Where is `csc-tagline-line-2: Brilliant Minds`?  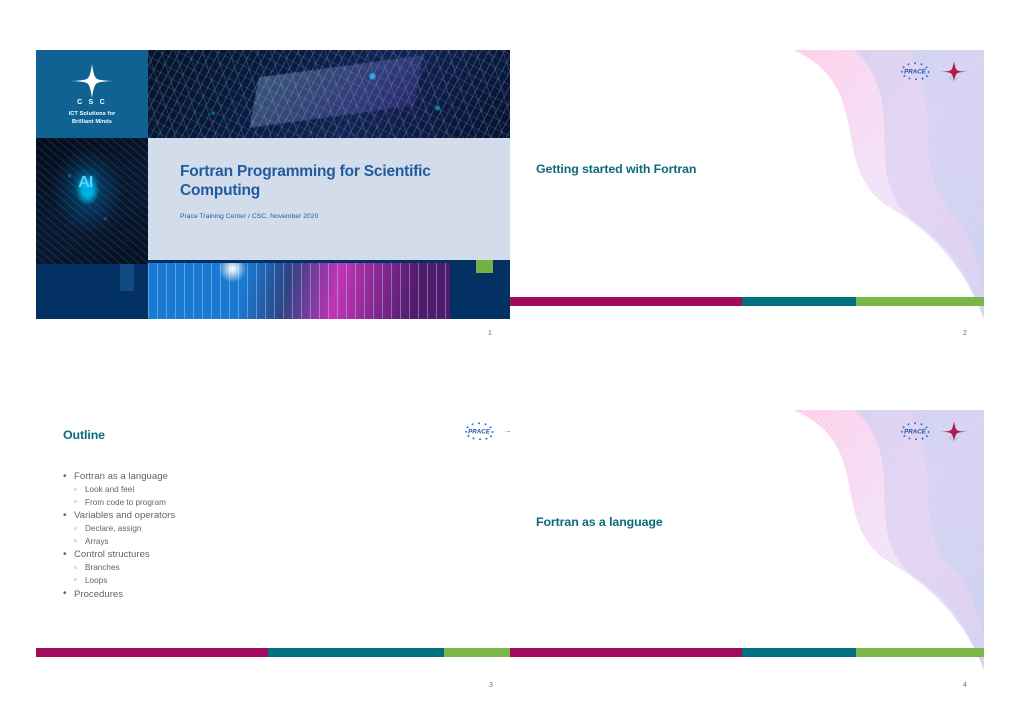 csc-tagline-line-2: Brilliant Minds is located at coordinates (92, 122).